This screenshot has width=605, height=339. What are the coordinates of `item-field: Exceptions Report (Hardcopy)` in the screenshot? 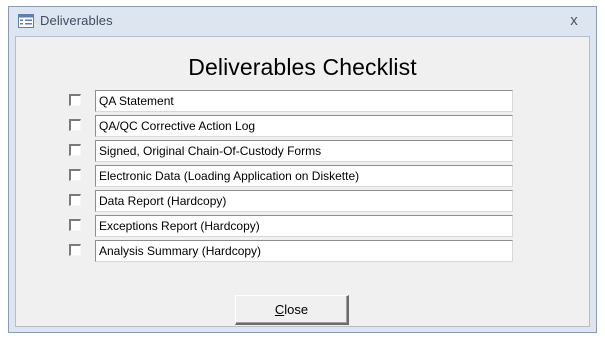 It's located at (304, 226).